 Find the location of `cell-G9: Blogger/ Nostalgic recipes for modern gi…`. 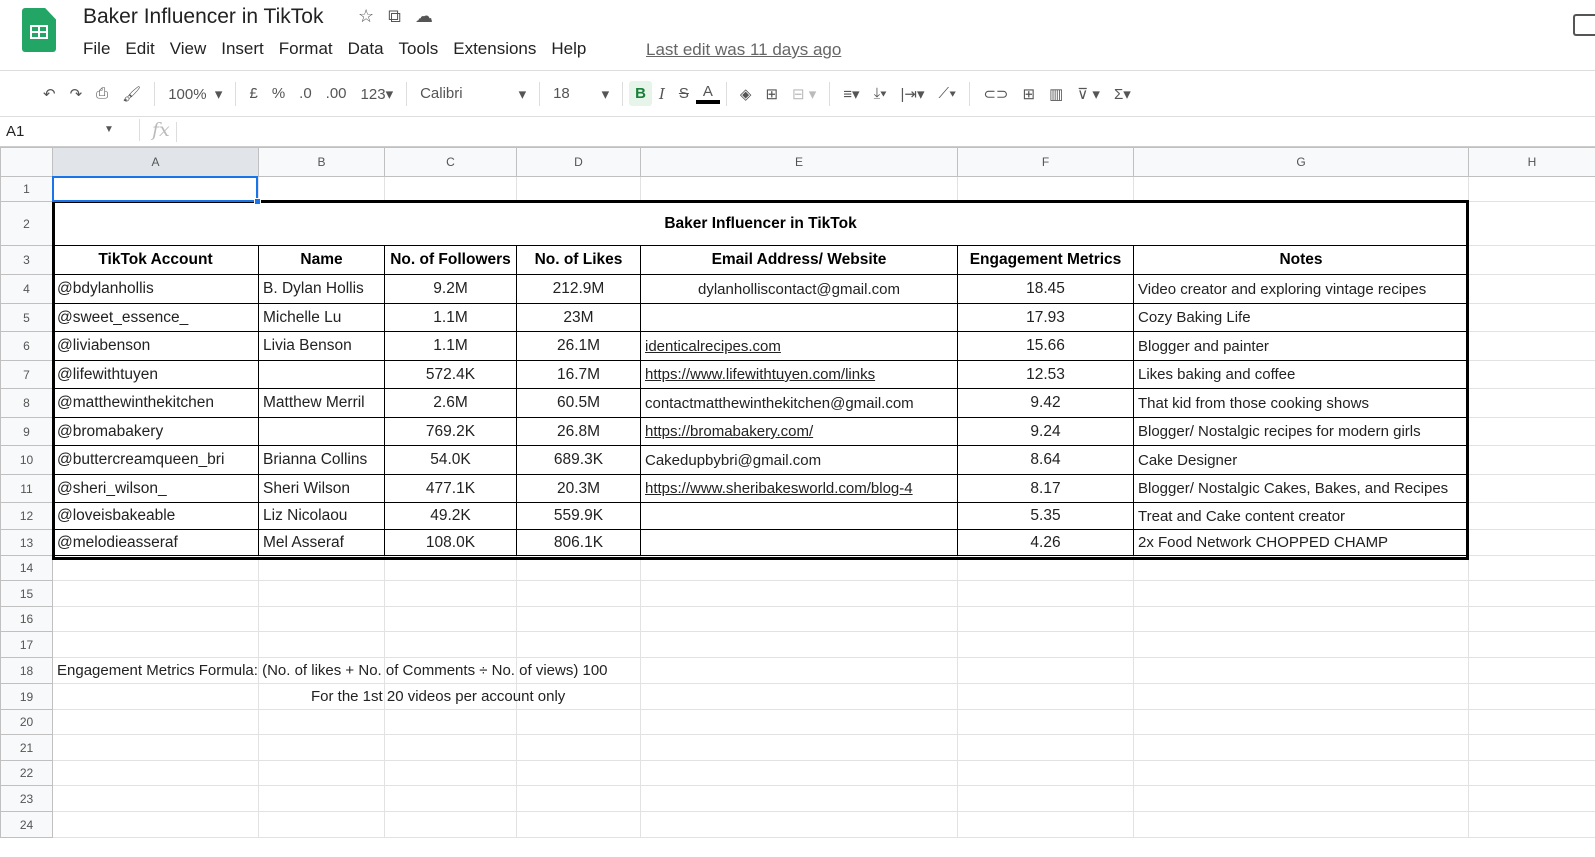

cell-G9: Blogger/ Nostalgic recipes for modern gi… is located at coordinates (1301, 431).